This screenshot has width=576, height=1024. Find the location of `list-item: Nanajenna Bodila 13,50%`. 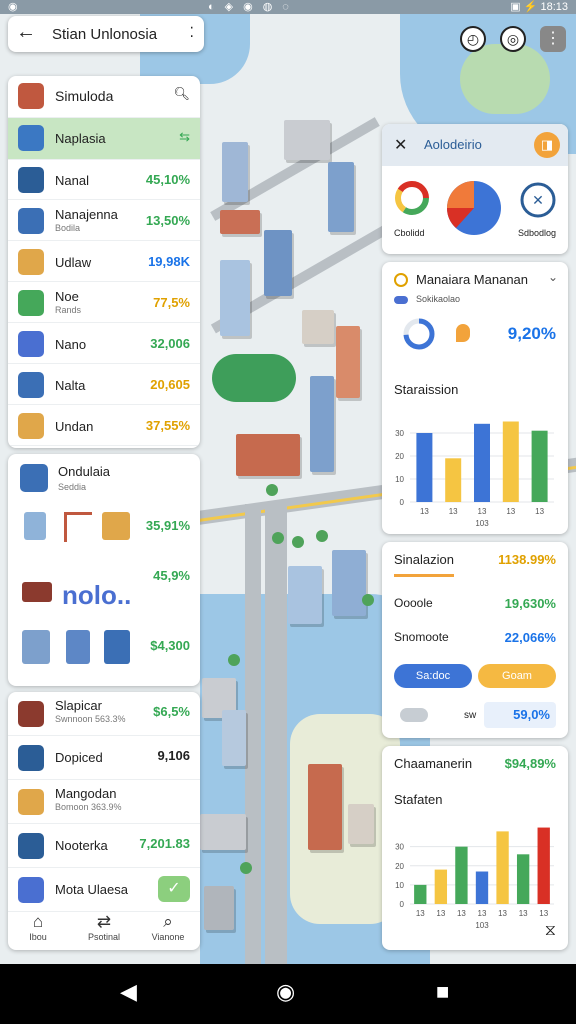

list-item: Nanajenna Bodila 13,50% is located at coordinates (104, 221).